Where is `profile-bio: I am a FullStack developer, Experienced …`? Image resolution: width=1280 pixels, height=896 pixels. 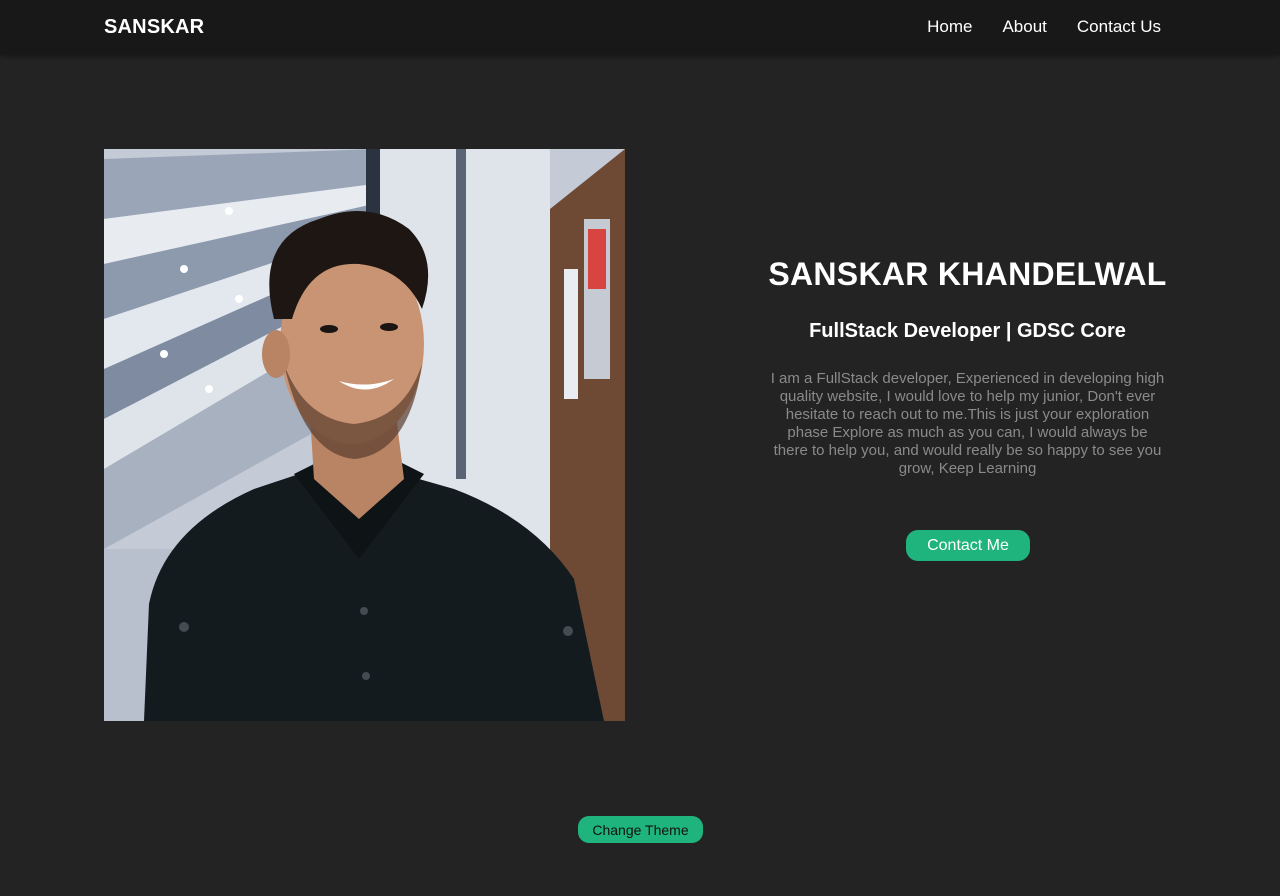
profile-bio: I am a FullStack developer, Experienced … is located at coordinates (967, 423).